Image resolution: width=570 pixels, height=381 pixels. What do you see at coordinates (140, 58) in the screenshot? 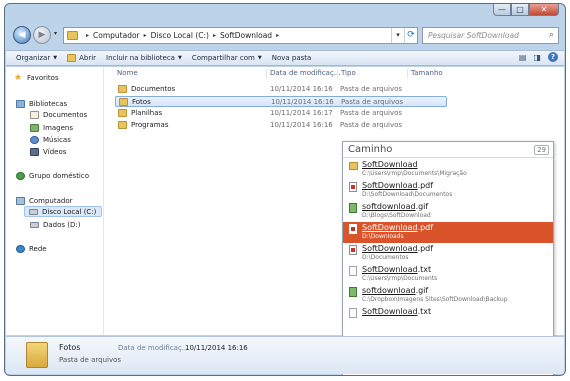
I see `include-label: Incluir na biblioteca` at bounding box center [140, 58].